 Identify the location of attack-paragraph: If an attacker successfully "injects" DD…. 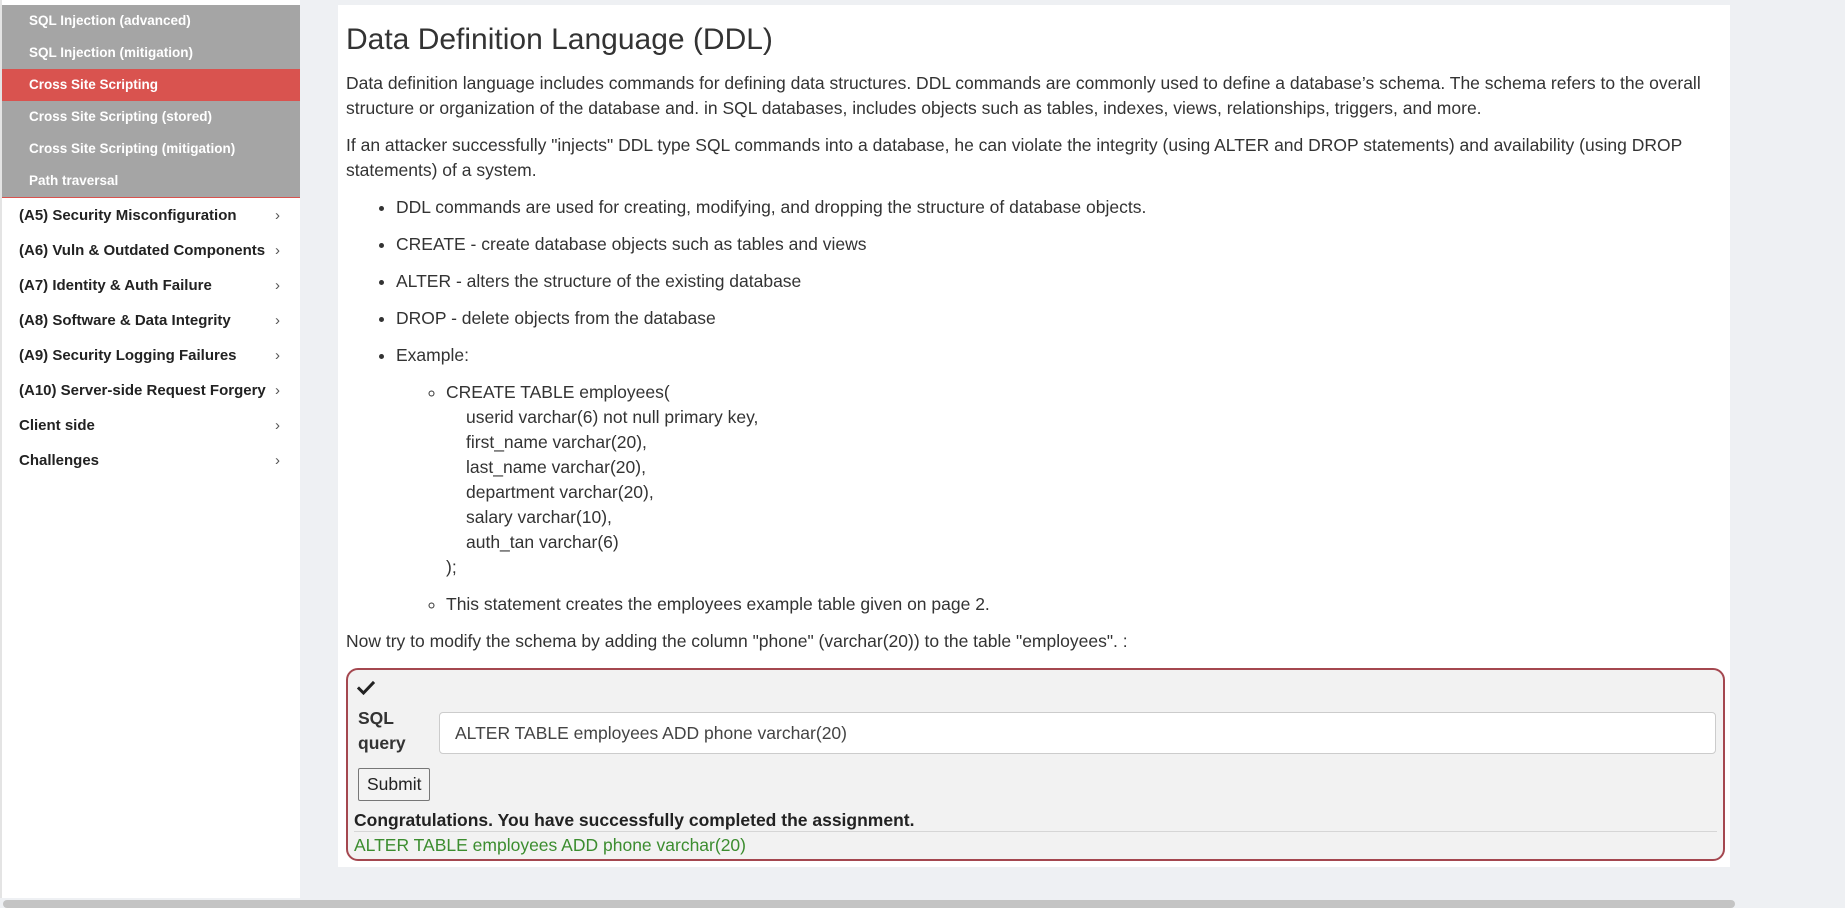
(1014, 157).